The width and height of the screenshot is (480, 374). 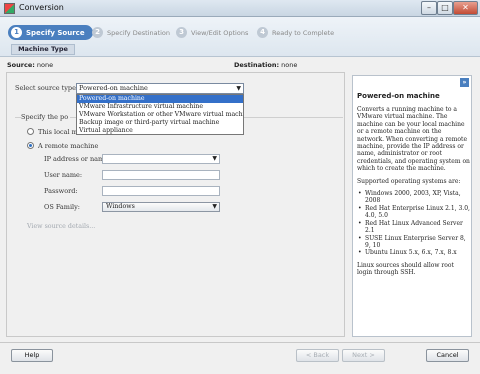 I want to click on dropdown-option: VMware Infrastructure virtual machine, so click(x=160, y=107).